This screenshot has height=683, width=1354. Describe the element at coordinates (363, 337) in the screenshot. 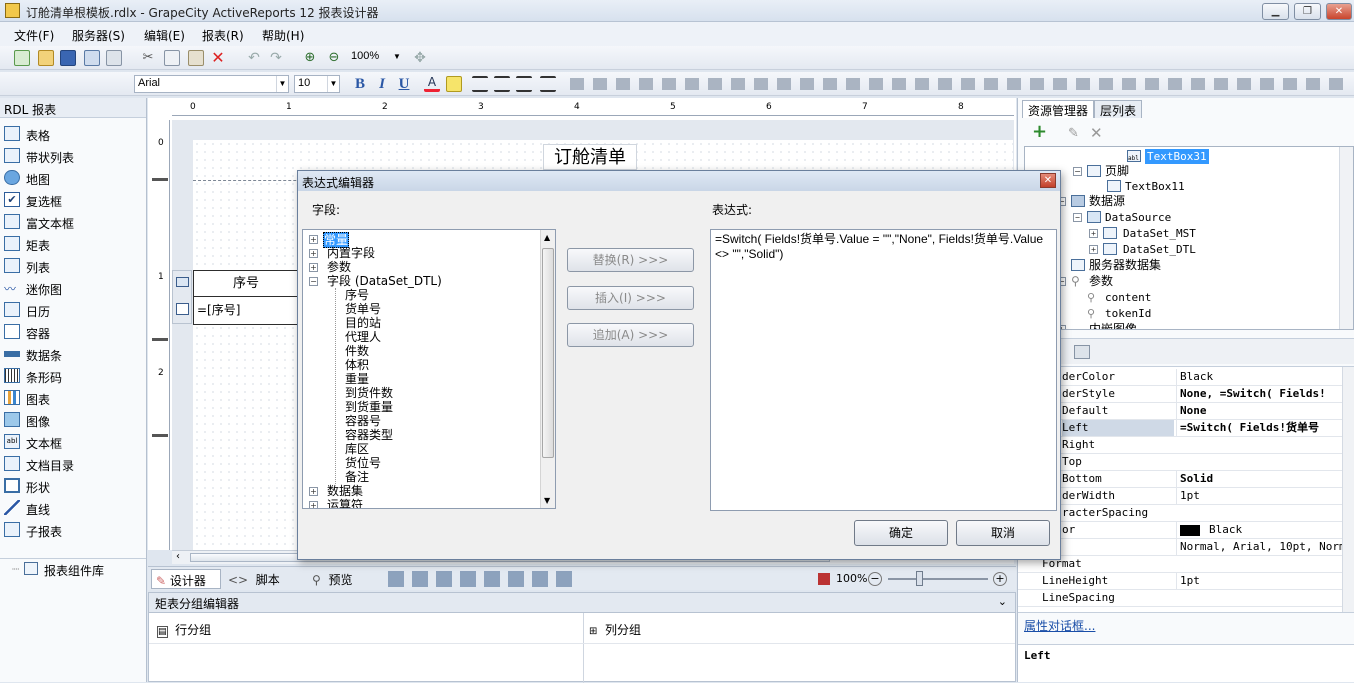

I see `tree-field: 代理人` at that location.